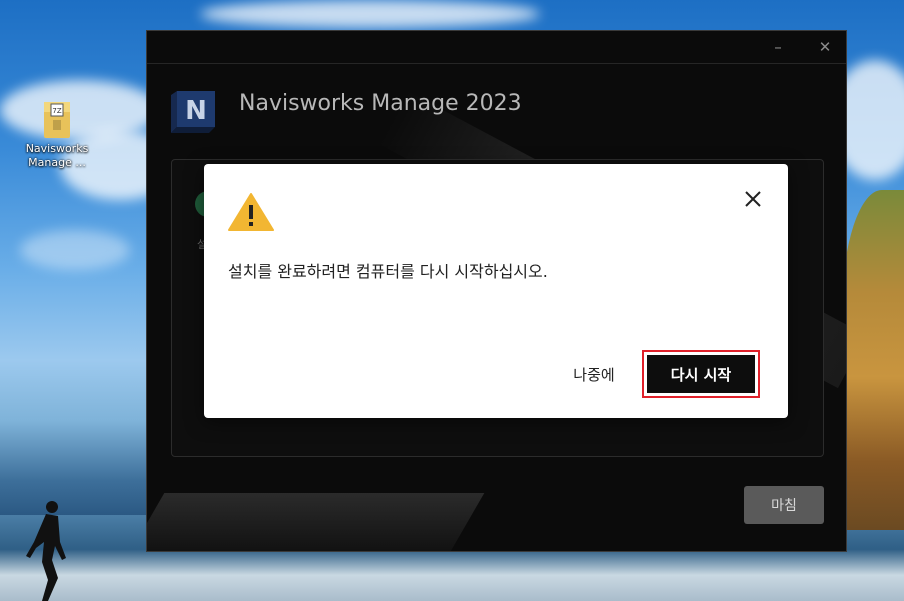 The width and height of the screenshot is (904, 601). I want to click on dialog-message: 설치를 완료하려면 컴퓨터를 다시 시작하십시오., so click(388, 271).